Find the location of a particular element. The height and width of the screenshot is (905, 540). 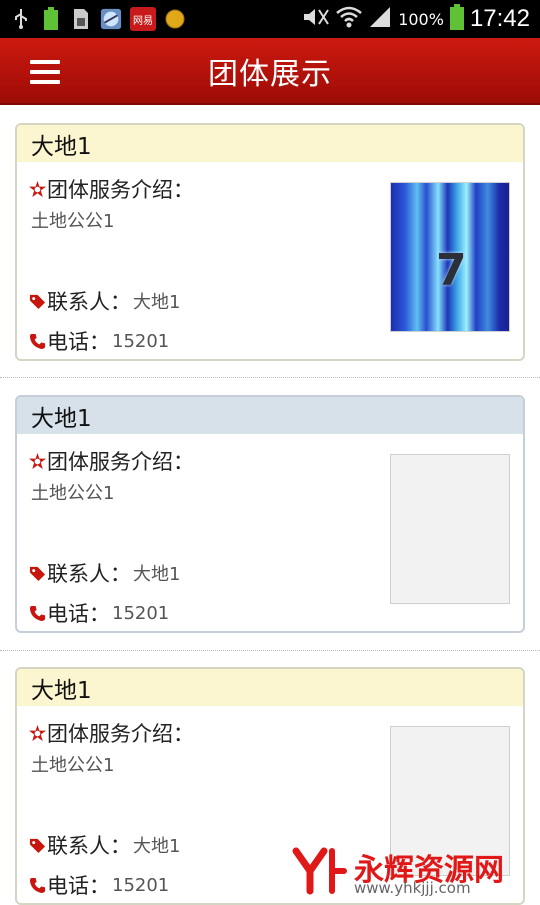

usb-icon is located at coordinates (21, 19).